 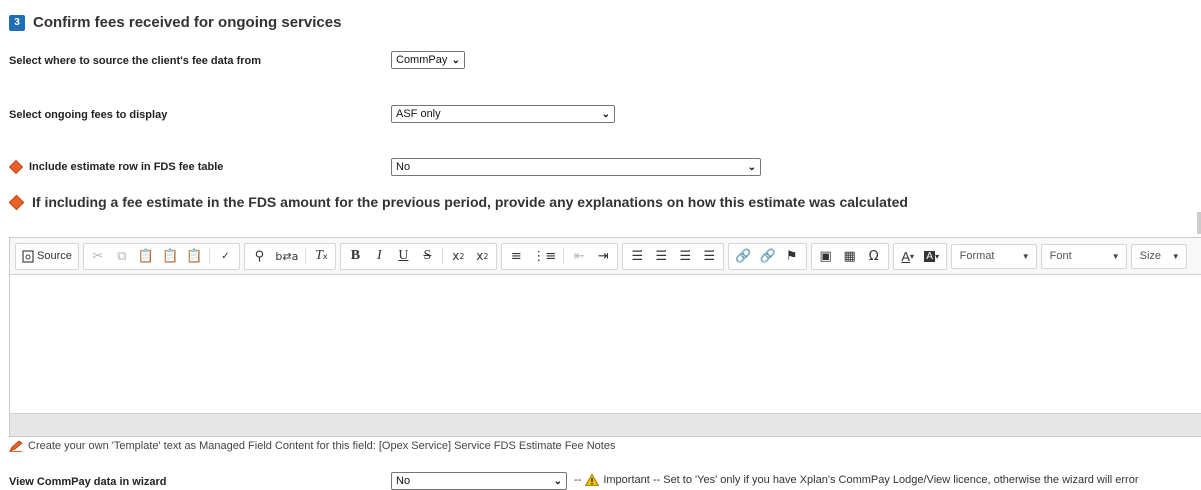 What do you see at coordinates (428, 60) in the screenshot?
I see `source-select: CommPay ⌄` at bounding box center [428, 60].